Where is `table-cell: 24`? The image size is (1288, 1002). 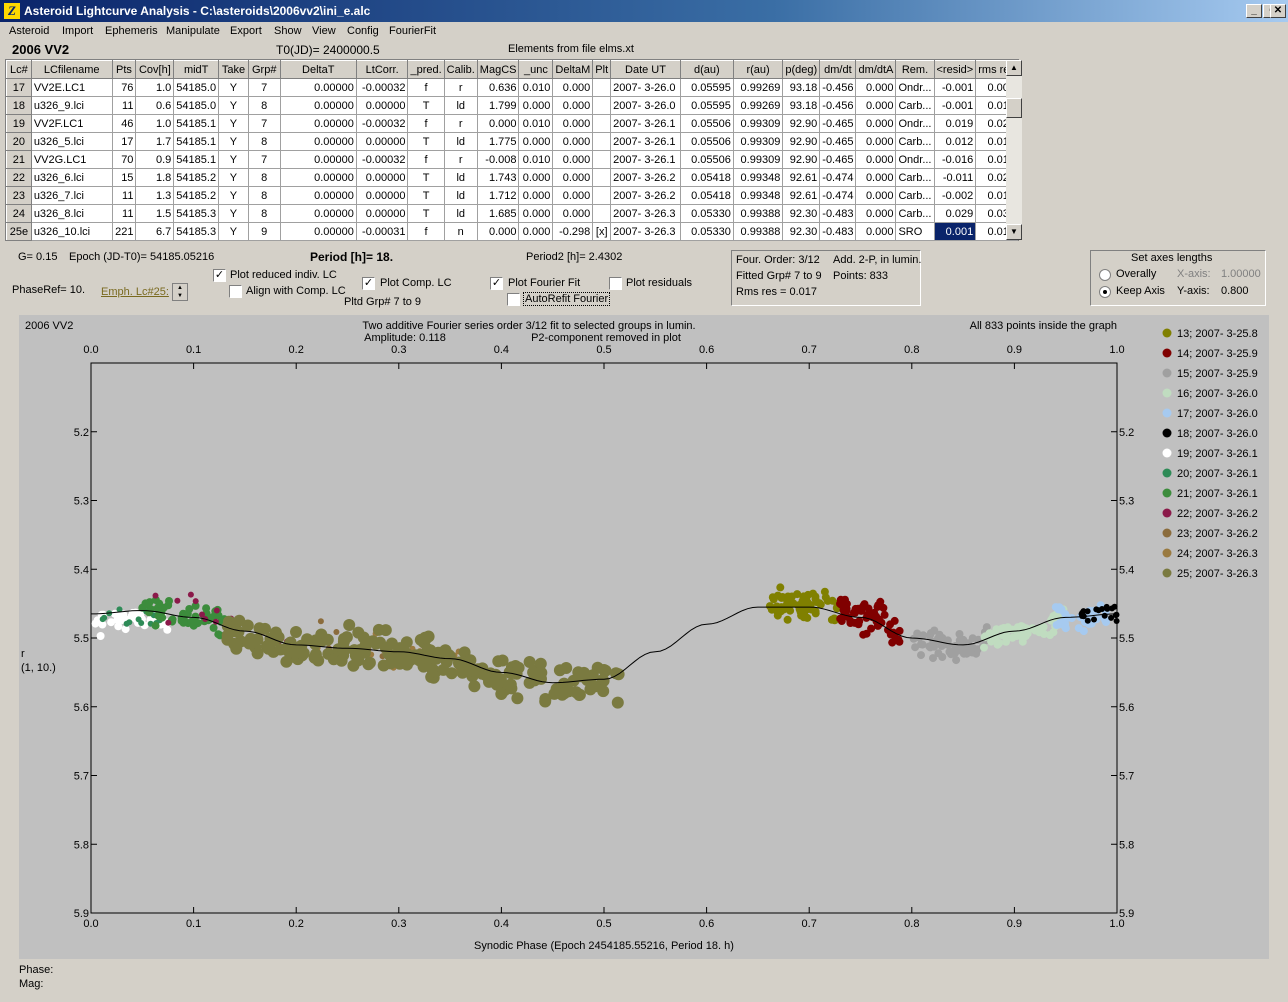
table-cell: 24 is located at coordinates (19, 213).